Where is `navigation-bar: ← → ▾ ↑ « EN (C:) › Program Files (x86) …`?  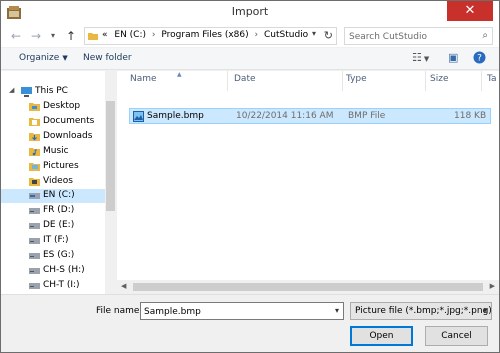 navigation-bar: ← → ▾ ↑ « EN (C:) › Program Files (x86) … is located at coordinates (250, 36).